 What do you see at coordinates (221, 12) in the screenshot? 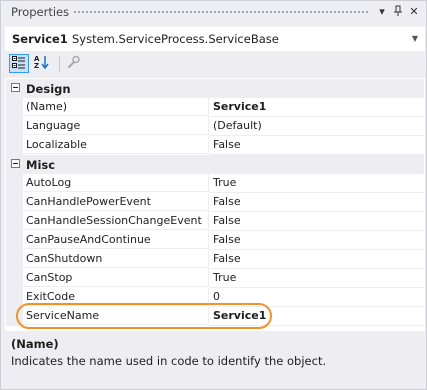
I see `title-grip` at bounding box center [221, 12].